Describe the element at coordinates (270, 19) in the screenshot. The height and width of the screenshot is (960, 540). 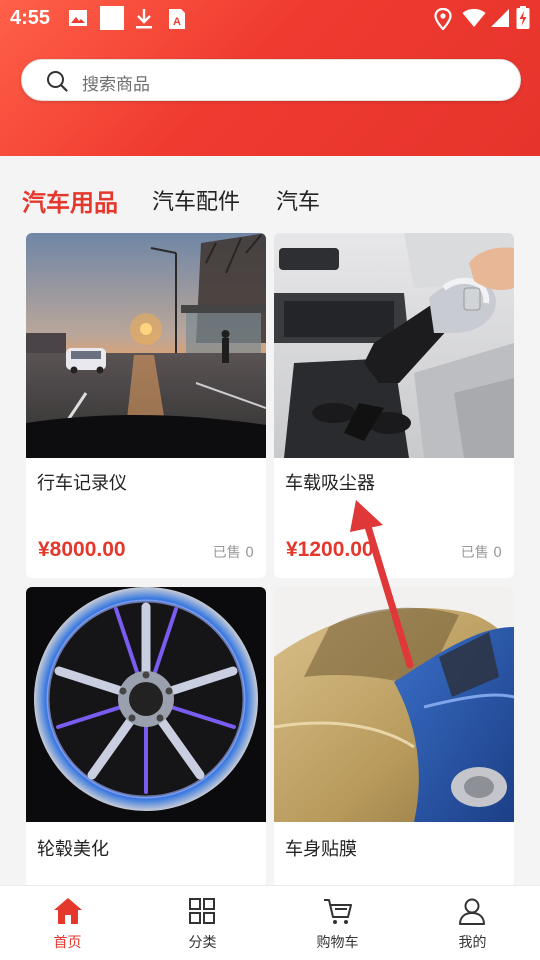
I see `status-bar: 4:55 A` at that location.